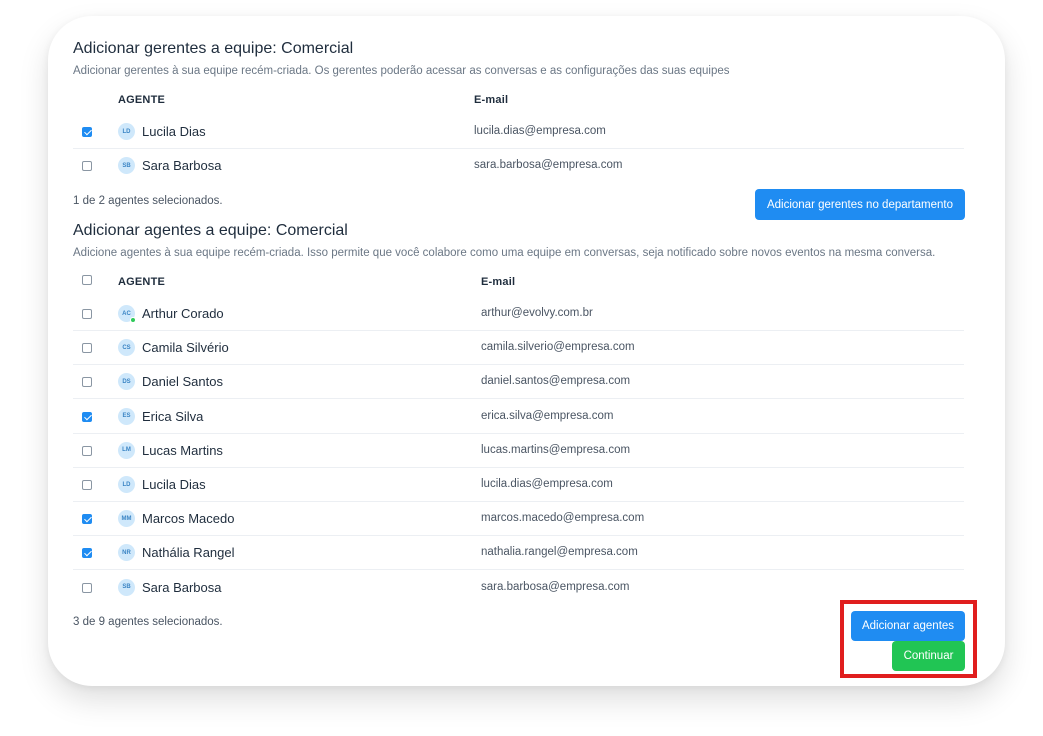  I want to click on agents-selected-count: 3 de 9 agentes selecionados., so click(148, 622).